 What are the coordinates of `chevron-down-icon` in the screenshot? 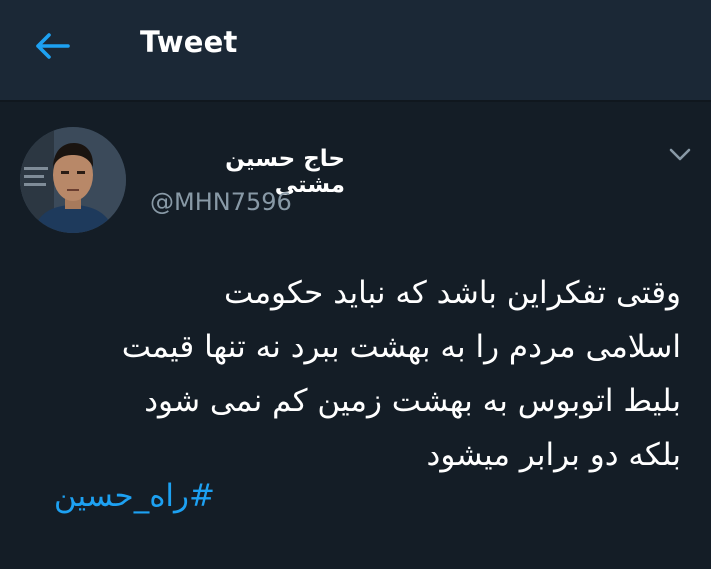 It's located at (680, 154).